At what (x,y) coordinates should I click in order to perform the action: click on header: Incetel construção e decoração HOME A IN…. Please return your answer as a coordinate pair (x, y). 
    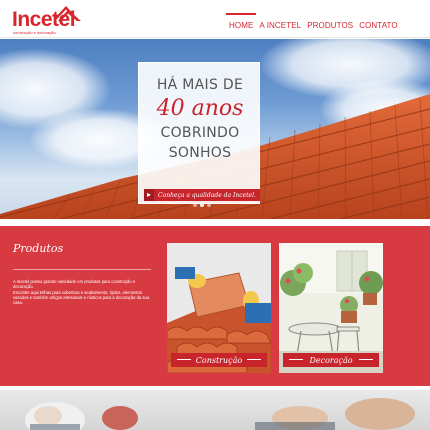
    Looking at the image, I should click on (215, 19).